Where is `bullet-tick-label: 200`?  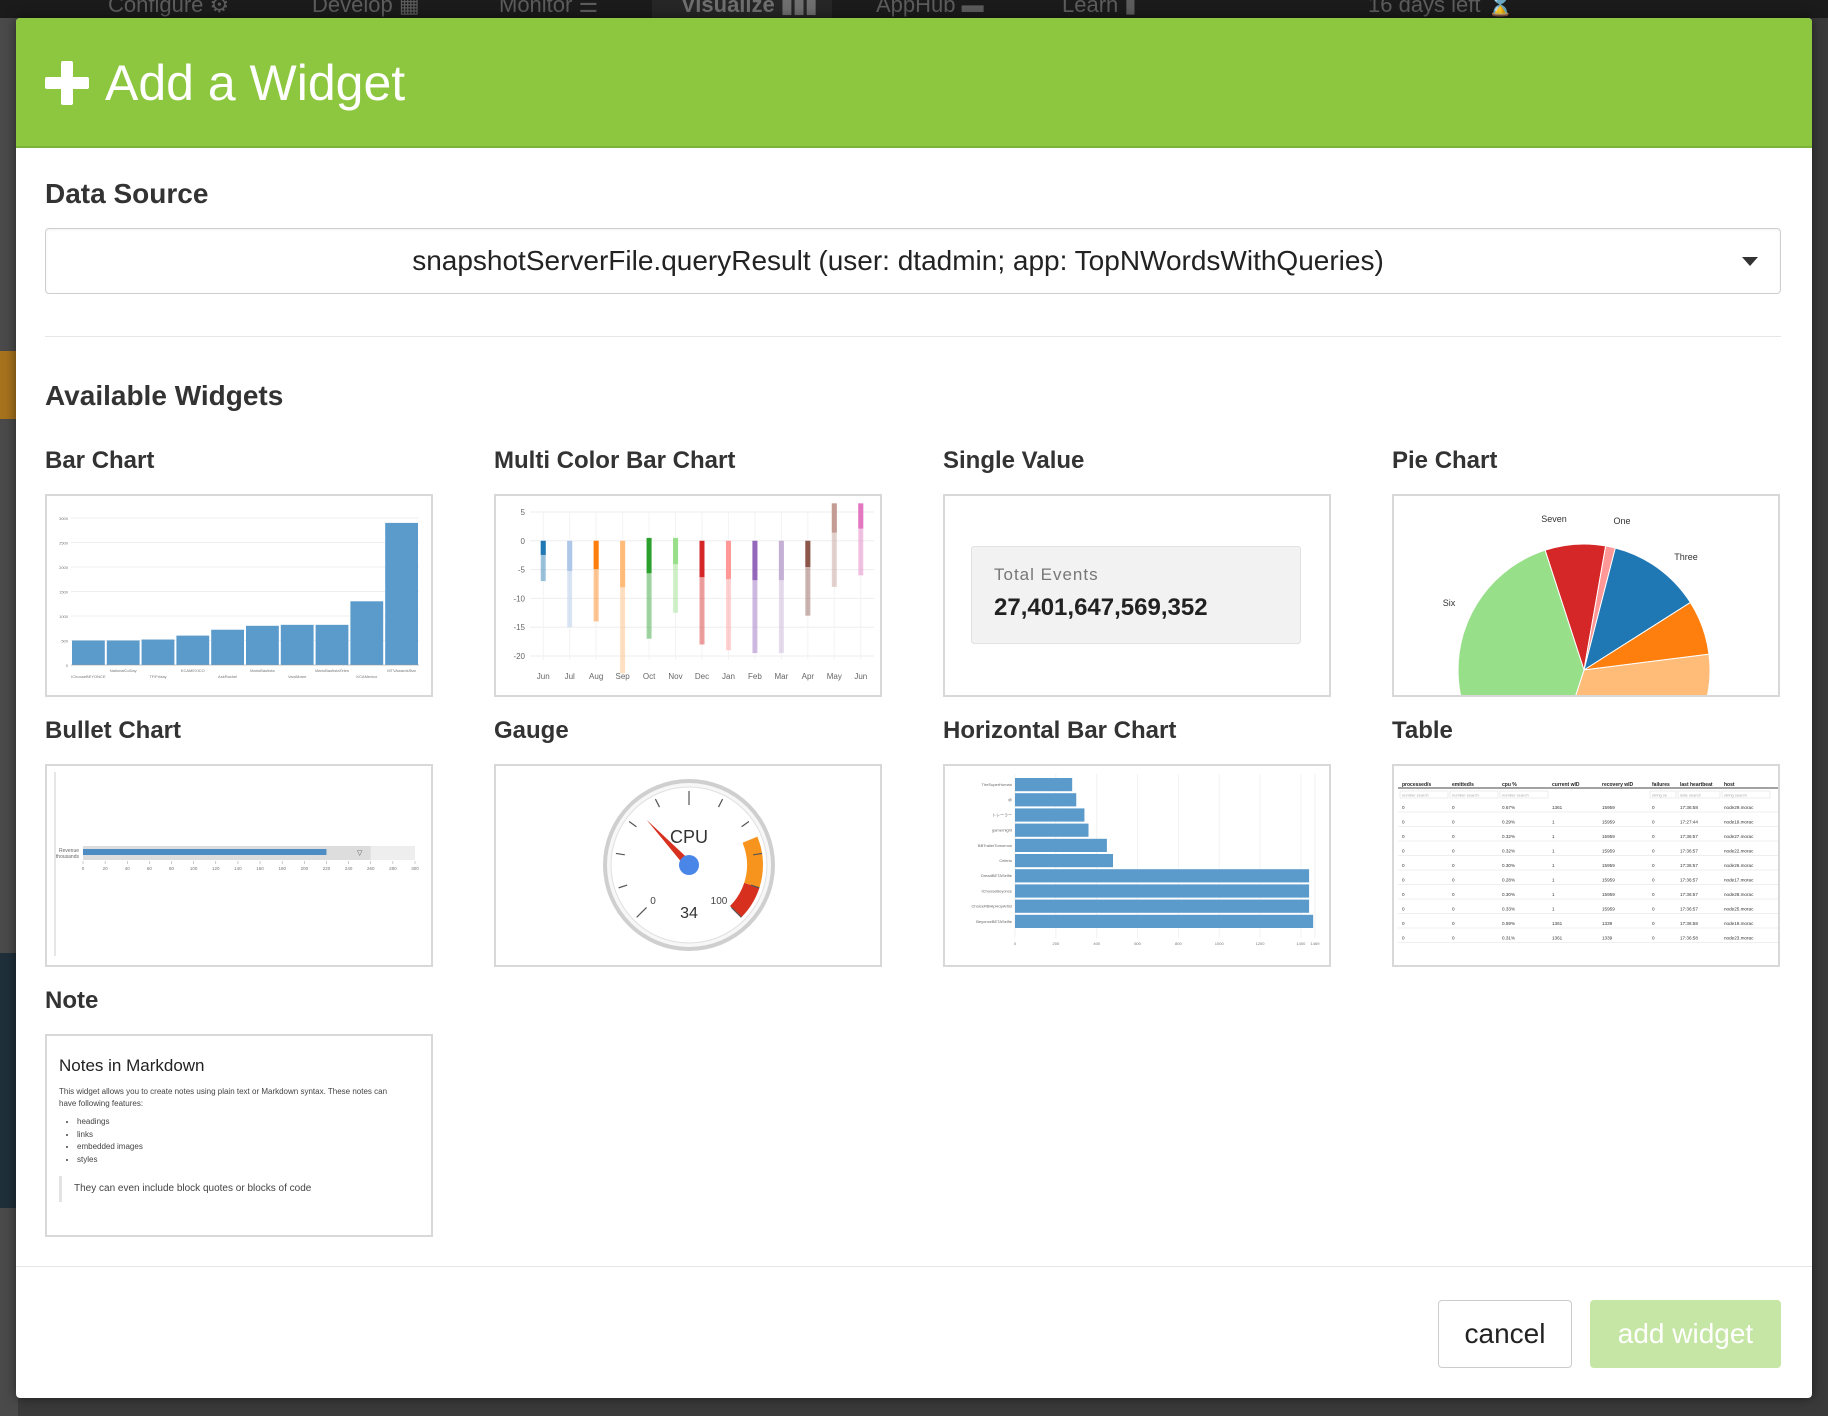 bullet-tick-label: 200 is located at coordinates (305, 868).